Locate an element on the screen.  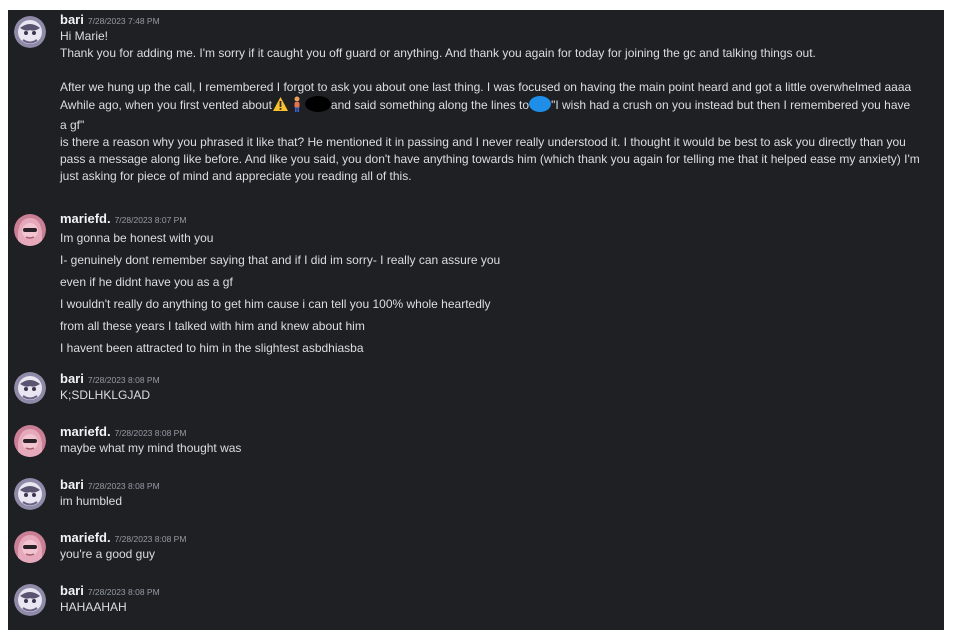
message-text-segment: and said something along the lines to is located at coordinates (430, 105).